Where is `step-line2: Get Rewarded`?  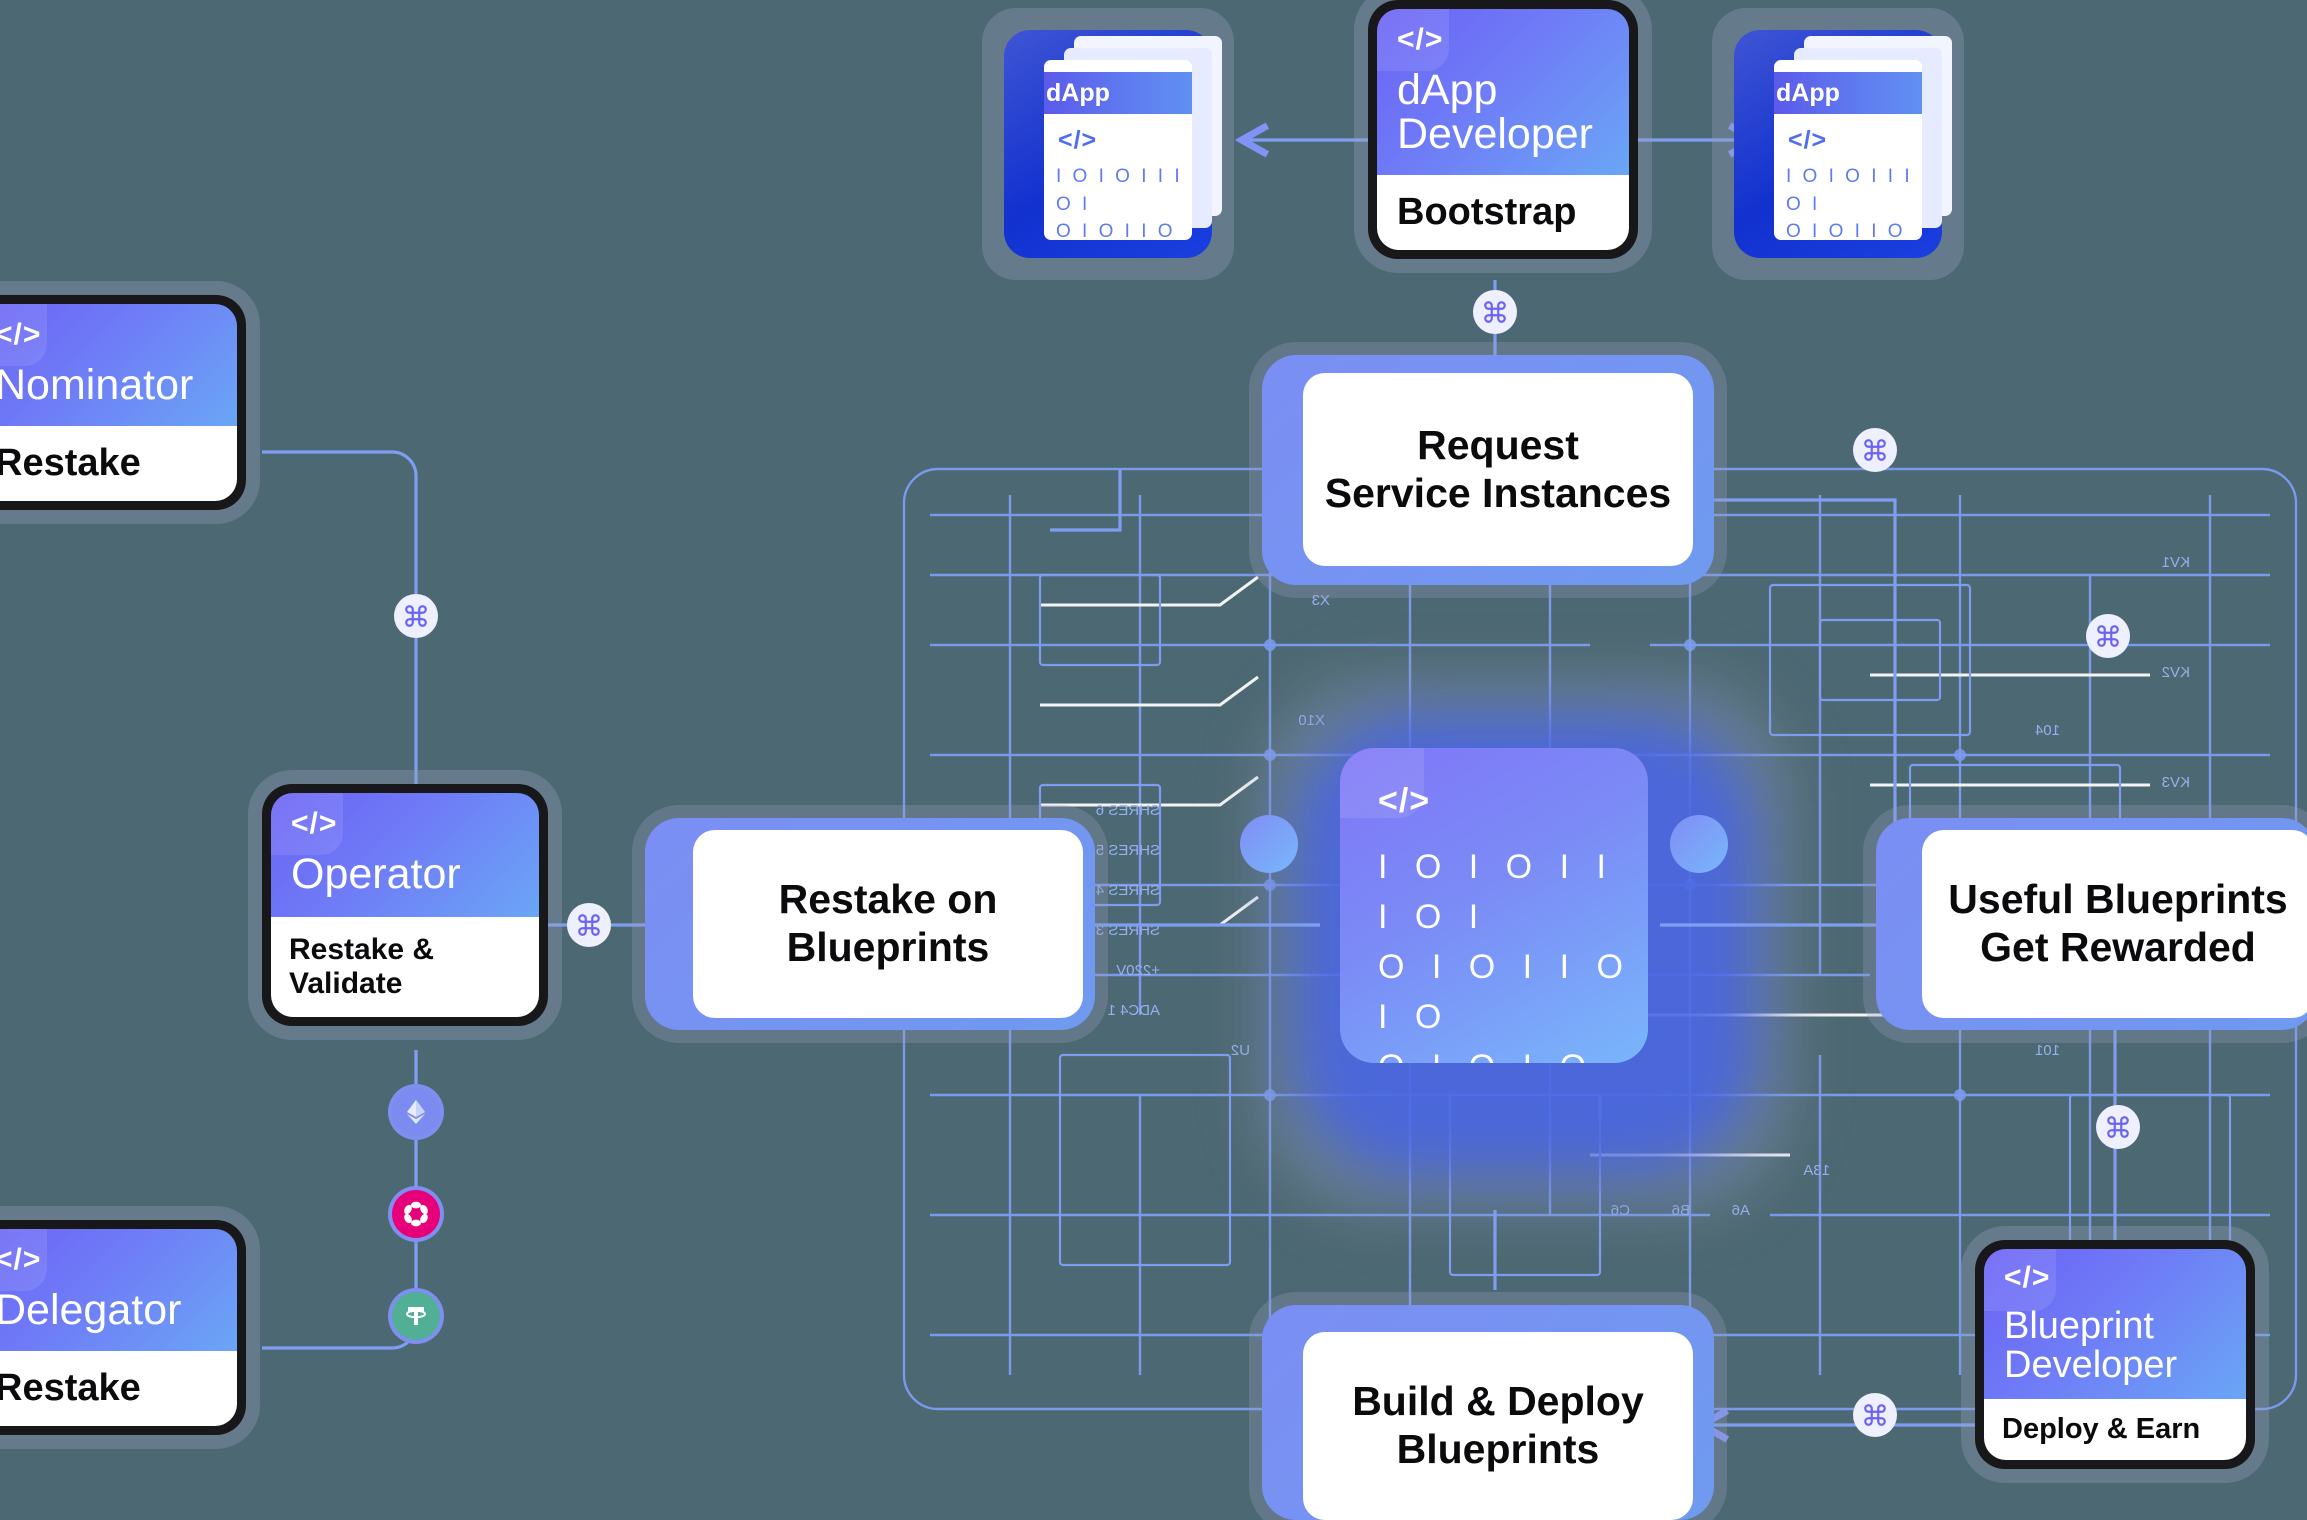 step-line2: Get Rewarded is located at coordinates (2118, 947).